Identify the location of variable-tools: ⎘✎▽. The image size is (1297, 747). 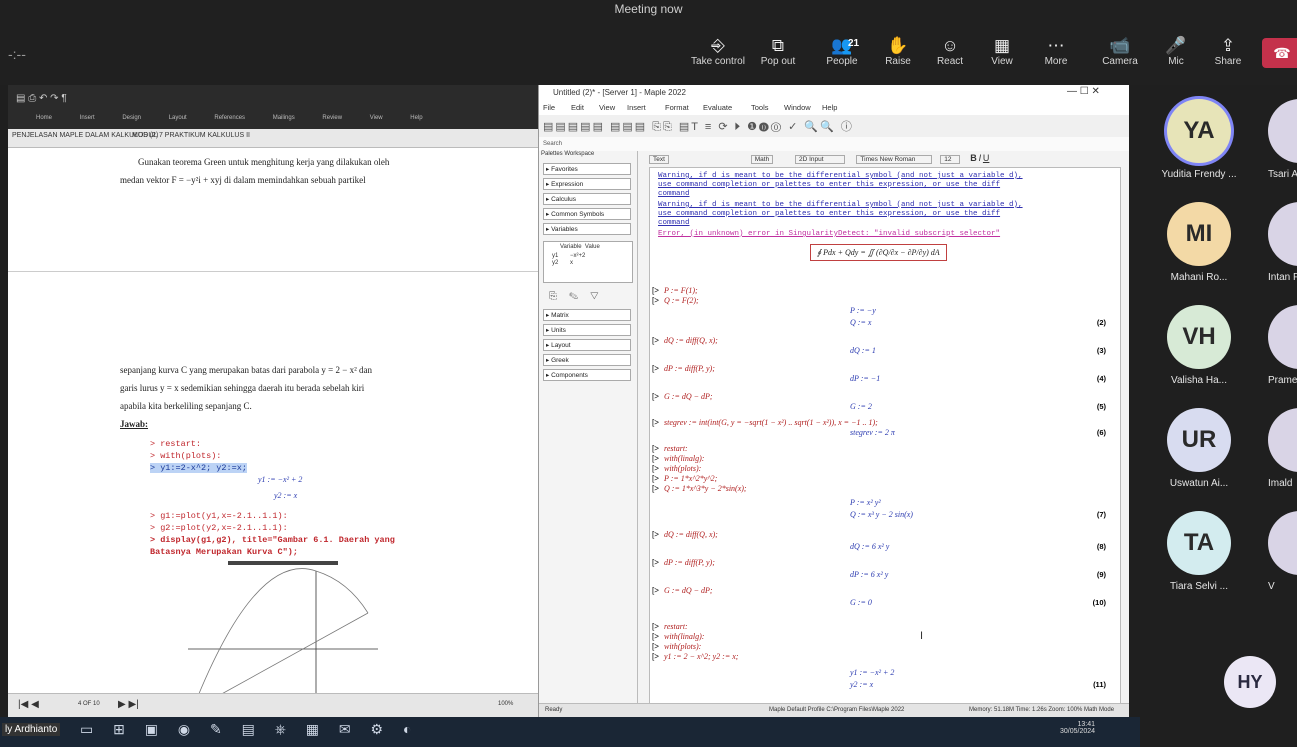
(580, 296).